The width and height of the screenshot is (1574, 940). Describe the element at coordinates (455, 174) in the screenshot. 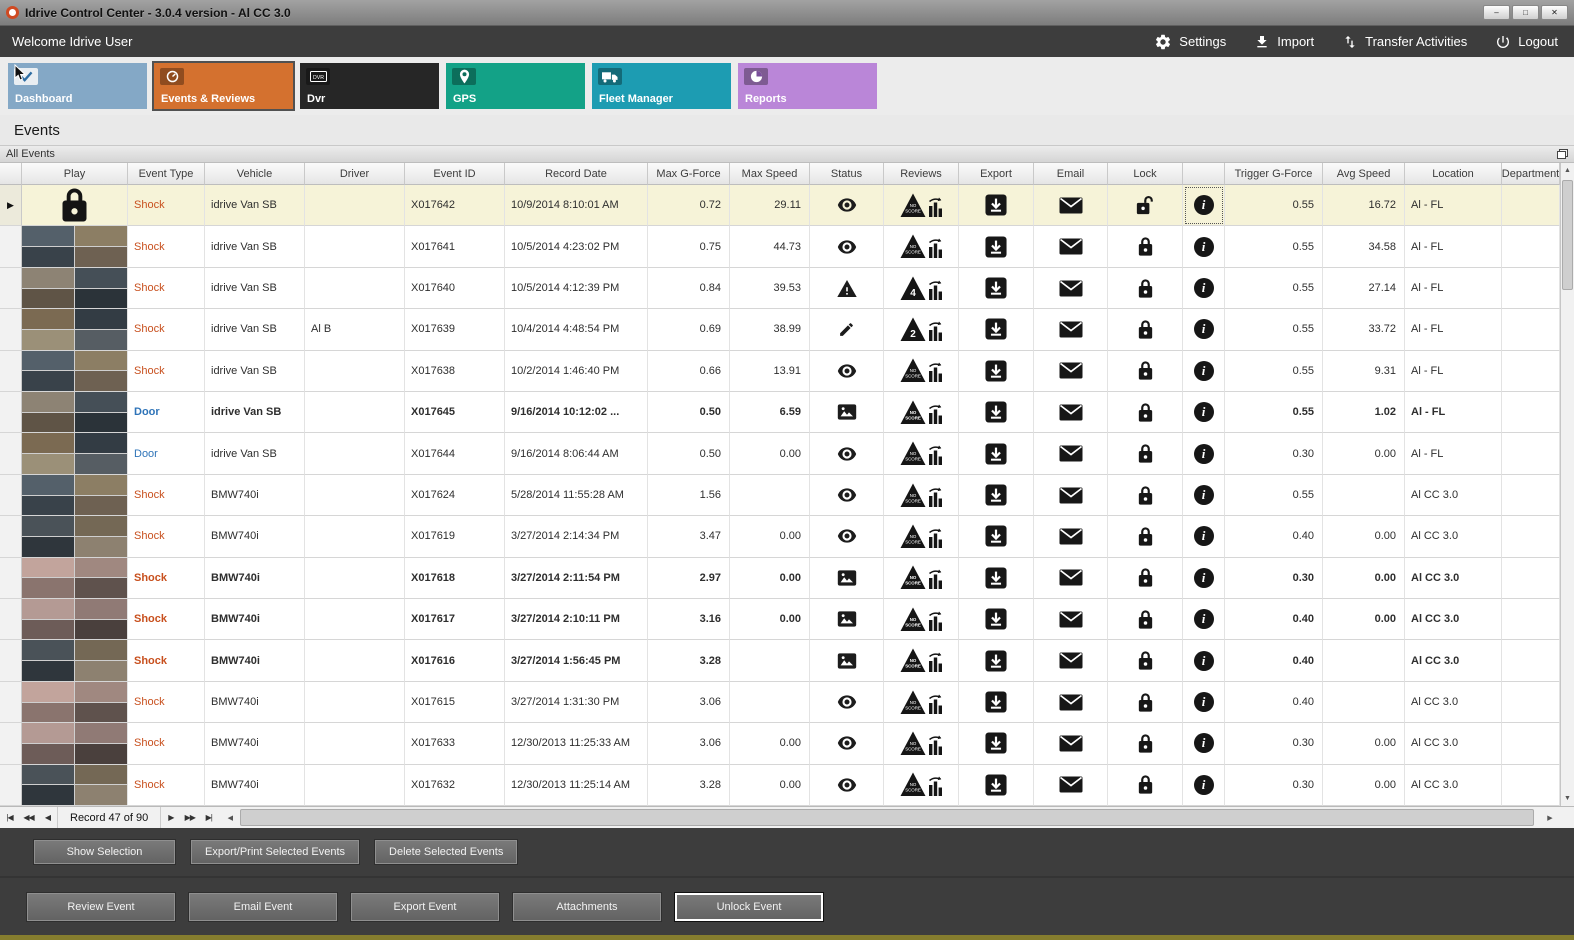

I see `column-header-event-id: Event ID` at that location.